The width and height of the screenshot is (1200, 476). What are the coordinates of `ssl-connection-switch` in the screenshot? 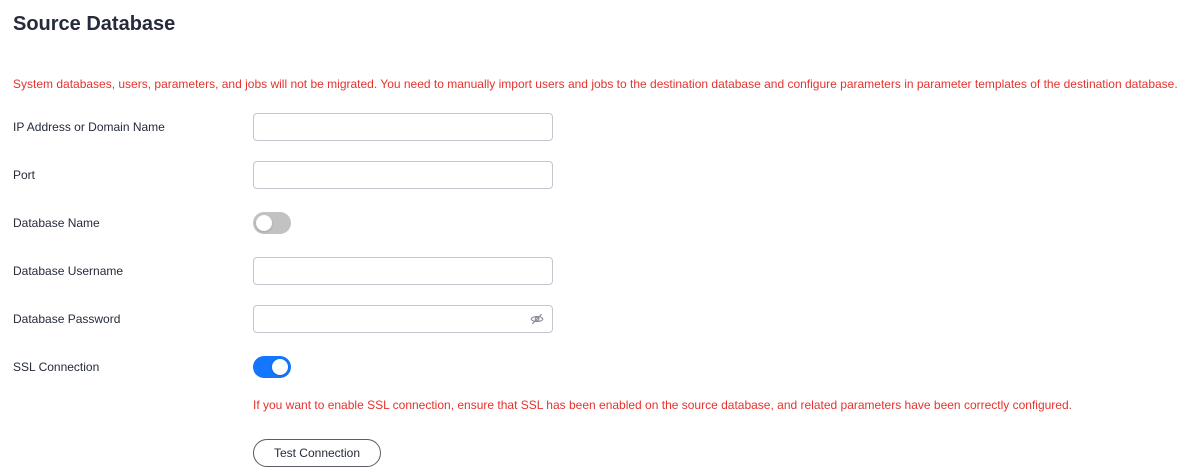 It's located at (272, 367).